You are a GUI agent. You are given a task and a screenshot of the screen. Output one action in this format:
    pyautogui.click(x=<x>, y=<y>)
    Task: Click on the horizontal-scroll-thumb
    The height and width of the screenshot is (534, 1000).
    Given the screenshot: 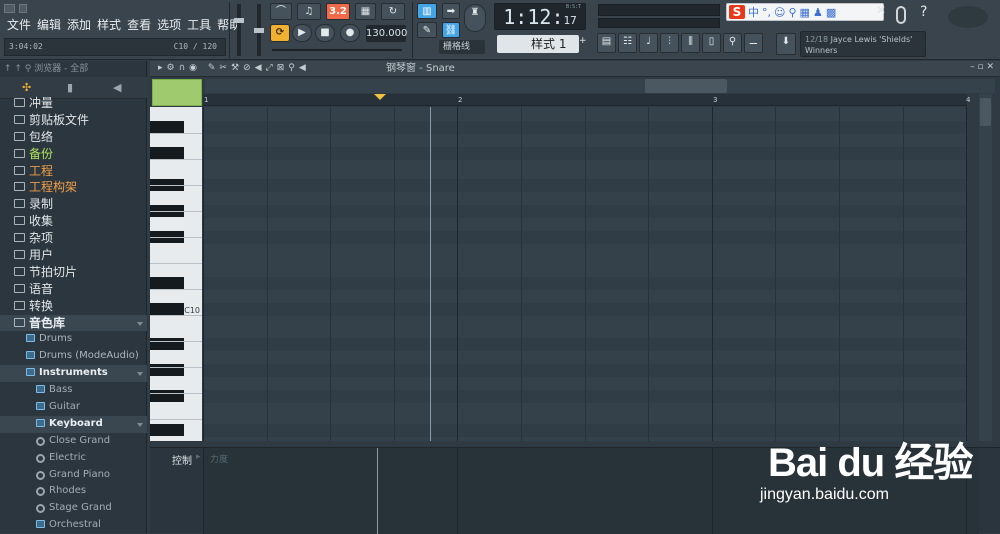 What is the action you would take?
    pyautogui.click(x=686, y=86)
    